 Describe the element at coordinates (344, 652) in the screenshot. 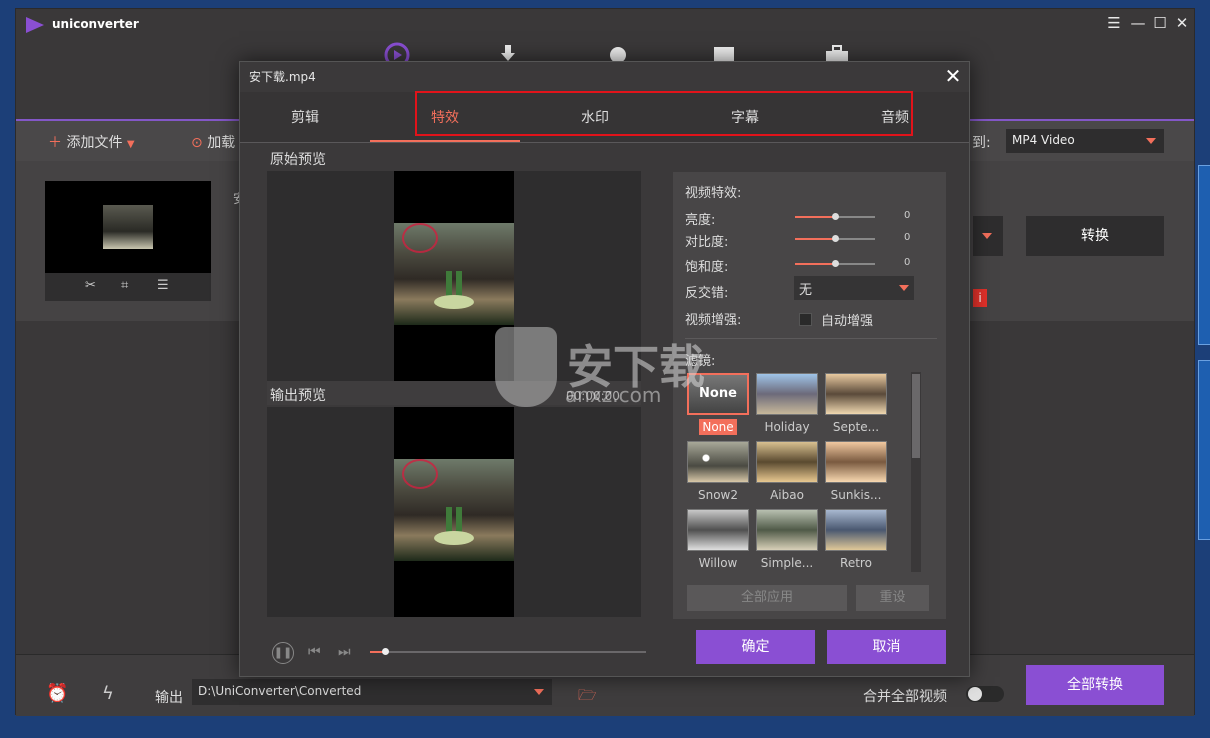

I see `next-frame-icon: ⏭` at that location.